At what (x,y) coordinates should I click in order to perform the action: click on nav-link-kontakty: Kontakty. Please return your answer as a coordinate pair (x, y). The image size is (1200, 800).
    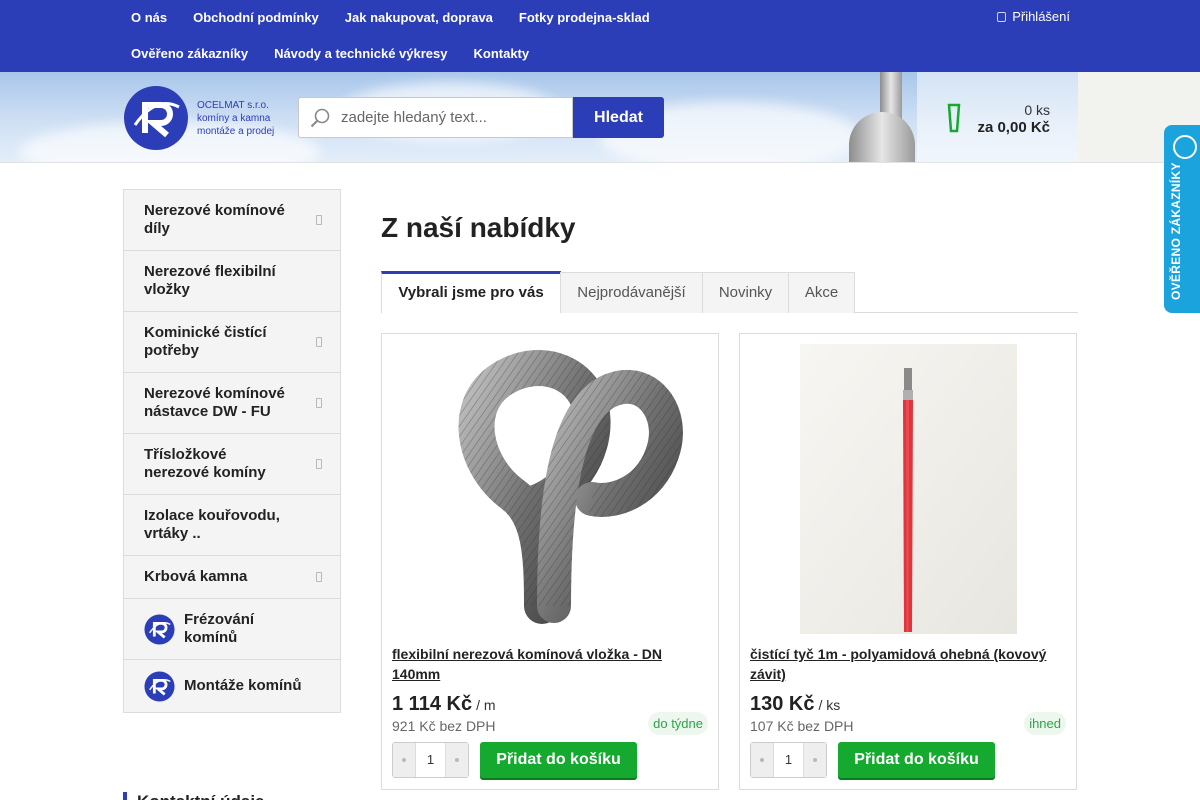
    Looking at the image, I should click on (502, 54).